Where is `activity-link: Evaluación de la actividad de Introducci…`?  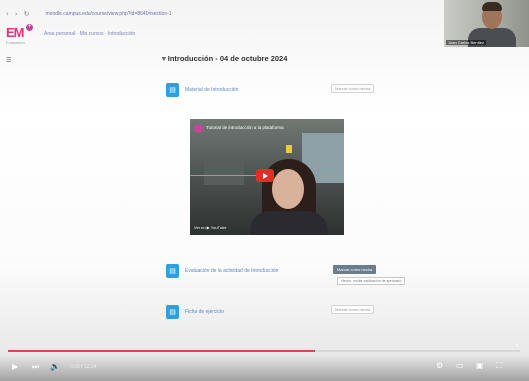 activity-link: Evaluación de la actividad de Introducci… is located at coordinates (231, 271).